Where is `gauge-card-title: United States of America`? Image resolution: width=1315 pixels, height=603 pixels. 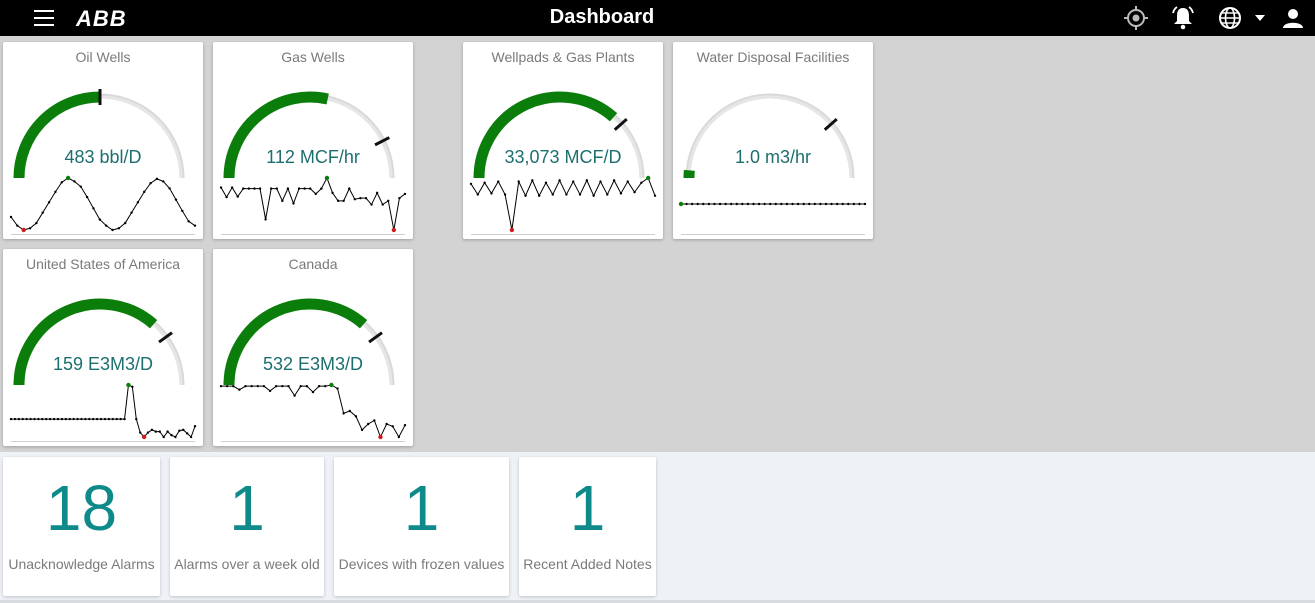 gauge-card-title: United States of America is located at coordinates (103, 264).